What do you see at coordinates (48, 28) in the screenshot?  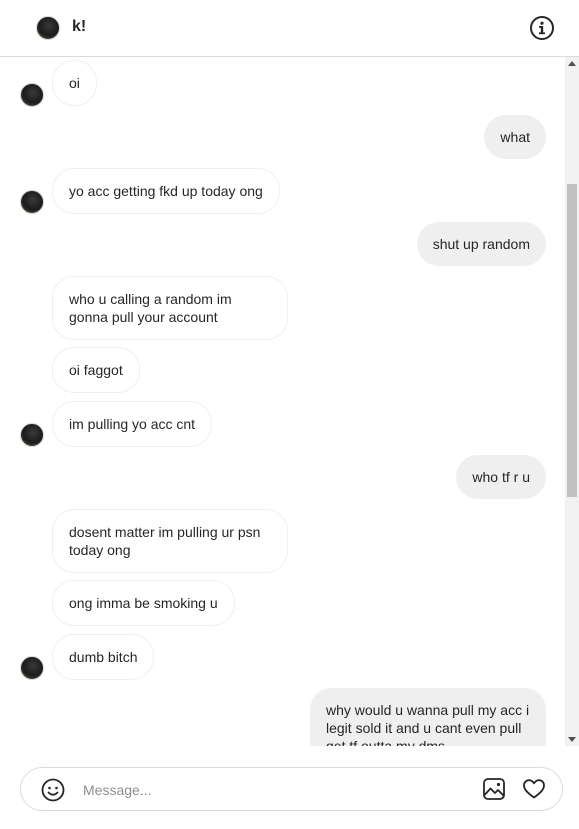 I see `avatar` at bounding box center [48, 28].